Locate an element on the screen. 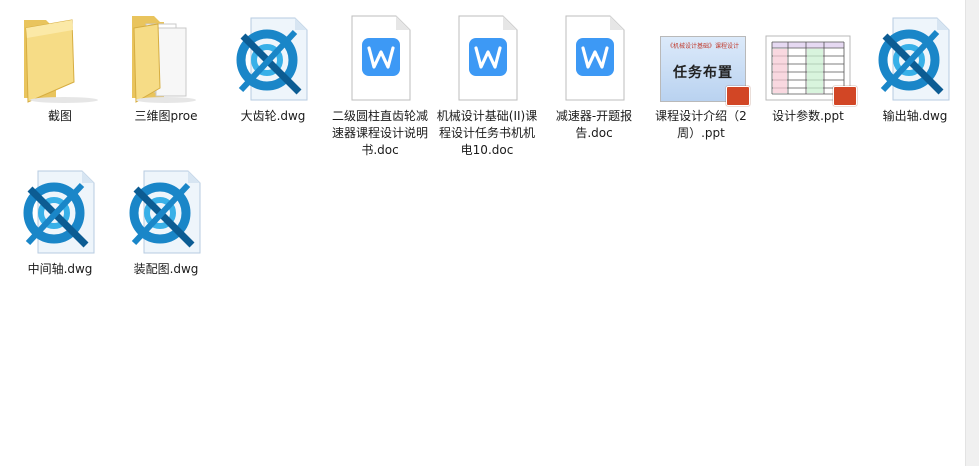 The image size is (979, 466). file-name: 三维图proe is located at coordinates (166, 116).